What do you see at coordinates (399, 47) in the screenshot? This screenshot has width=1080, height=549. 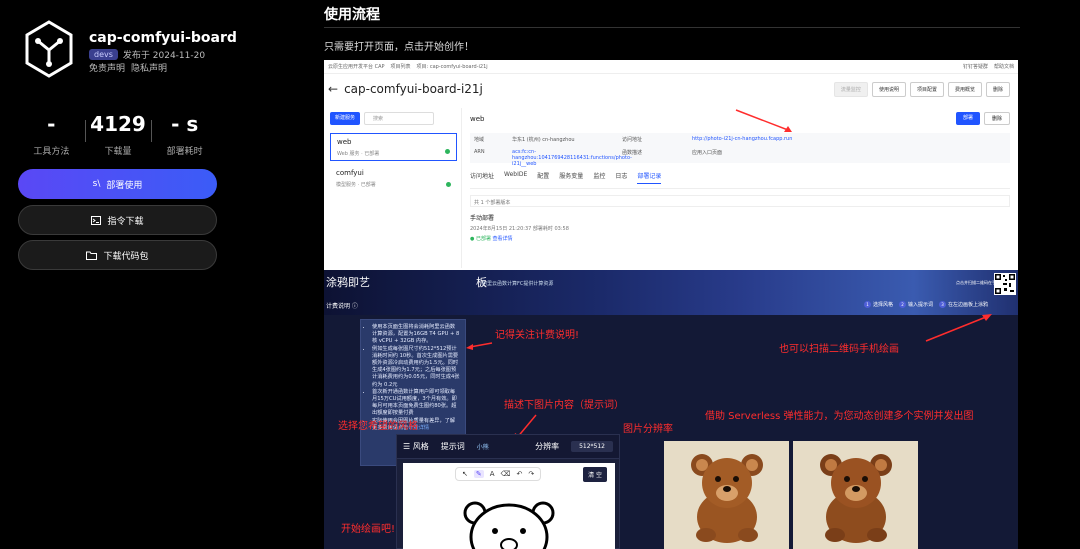 I see `intro-text: 只需要打开页面，点击开始创作！` at bounding box center [399, 47].